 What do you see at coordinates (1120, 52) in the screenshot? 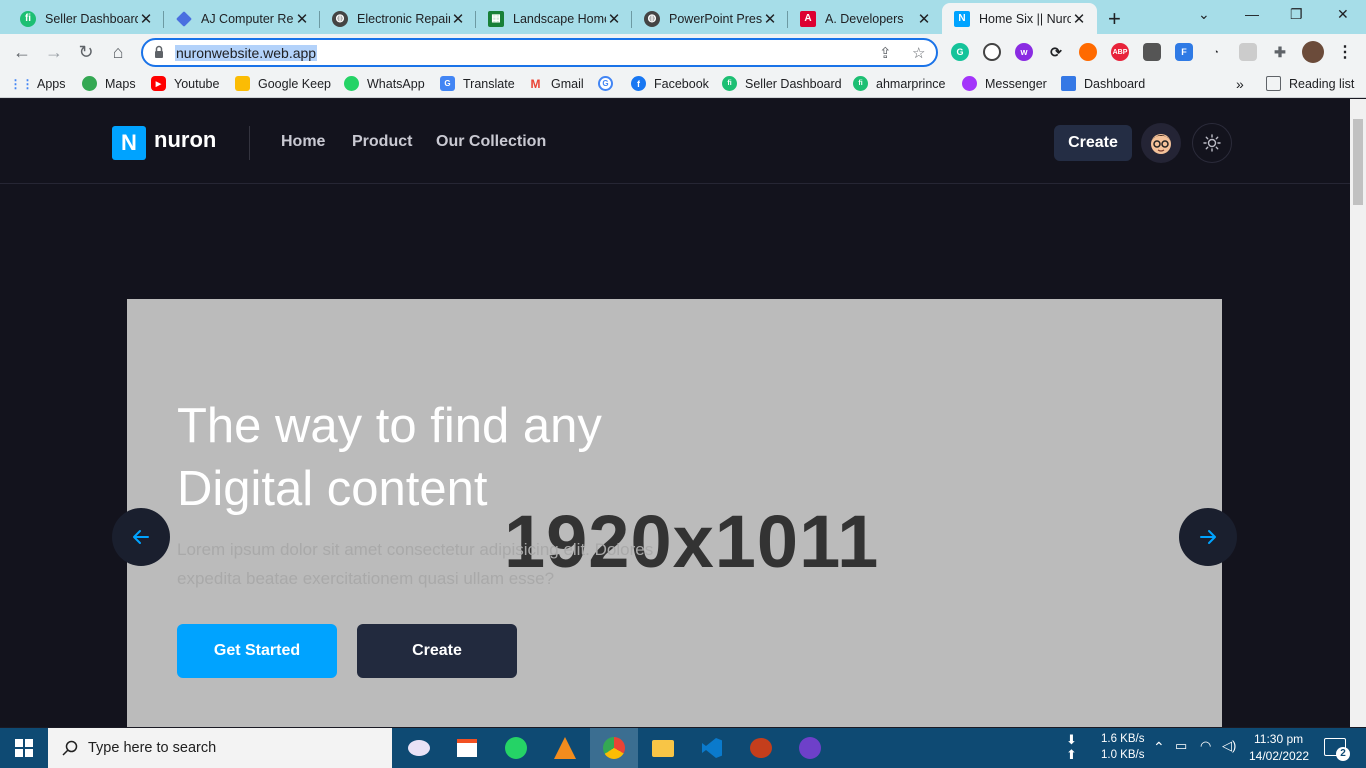
I see `adblock-icon: ABP` at bounding box center [1120, 52].